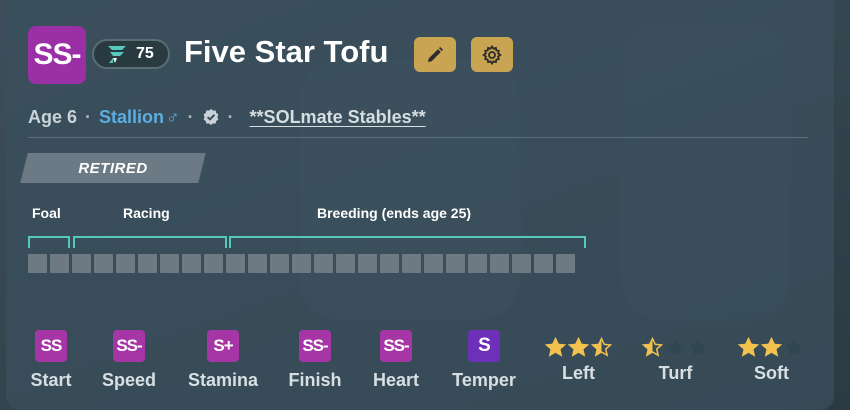  I want to click on stat-stamina: S+ Stamina, so click(223, 360).